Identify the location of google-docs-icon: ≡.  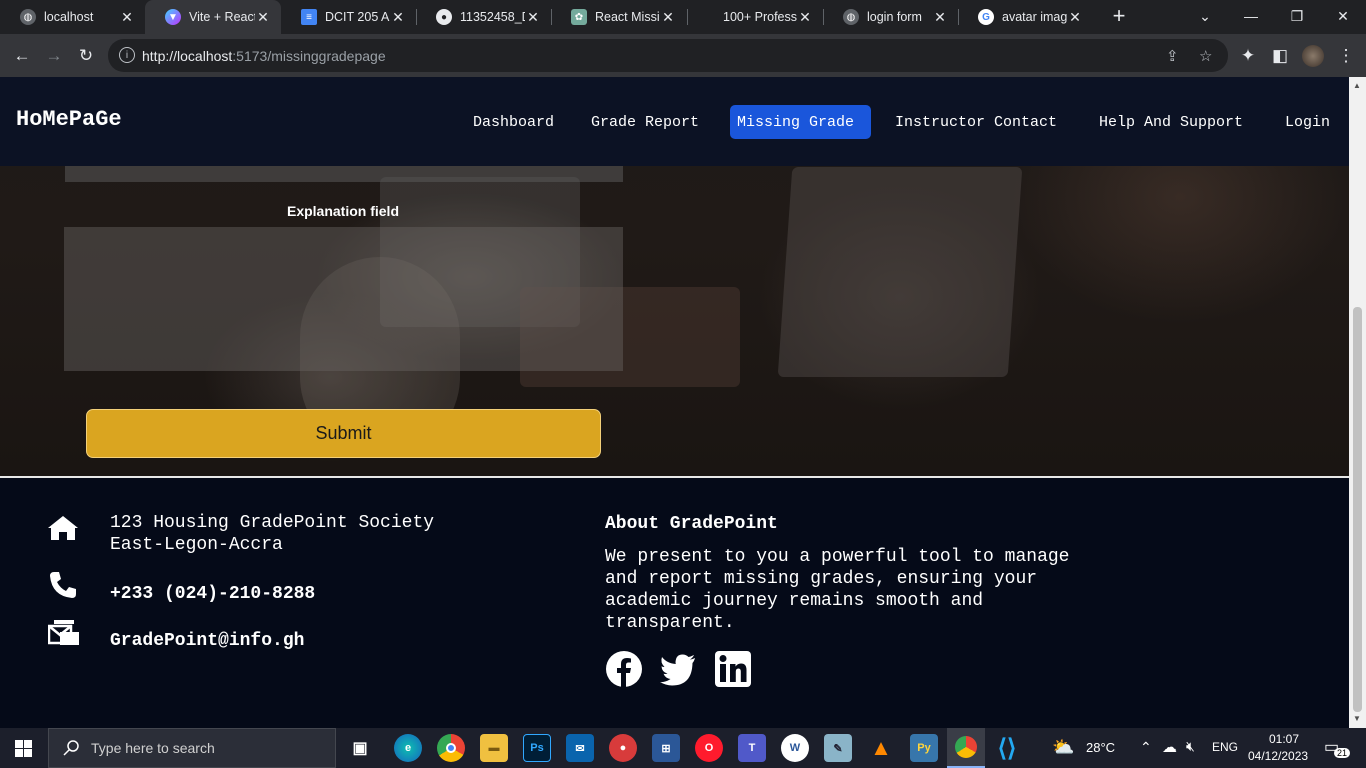
(309, 17).